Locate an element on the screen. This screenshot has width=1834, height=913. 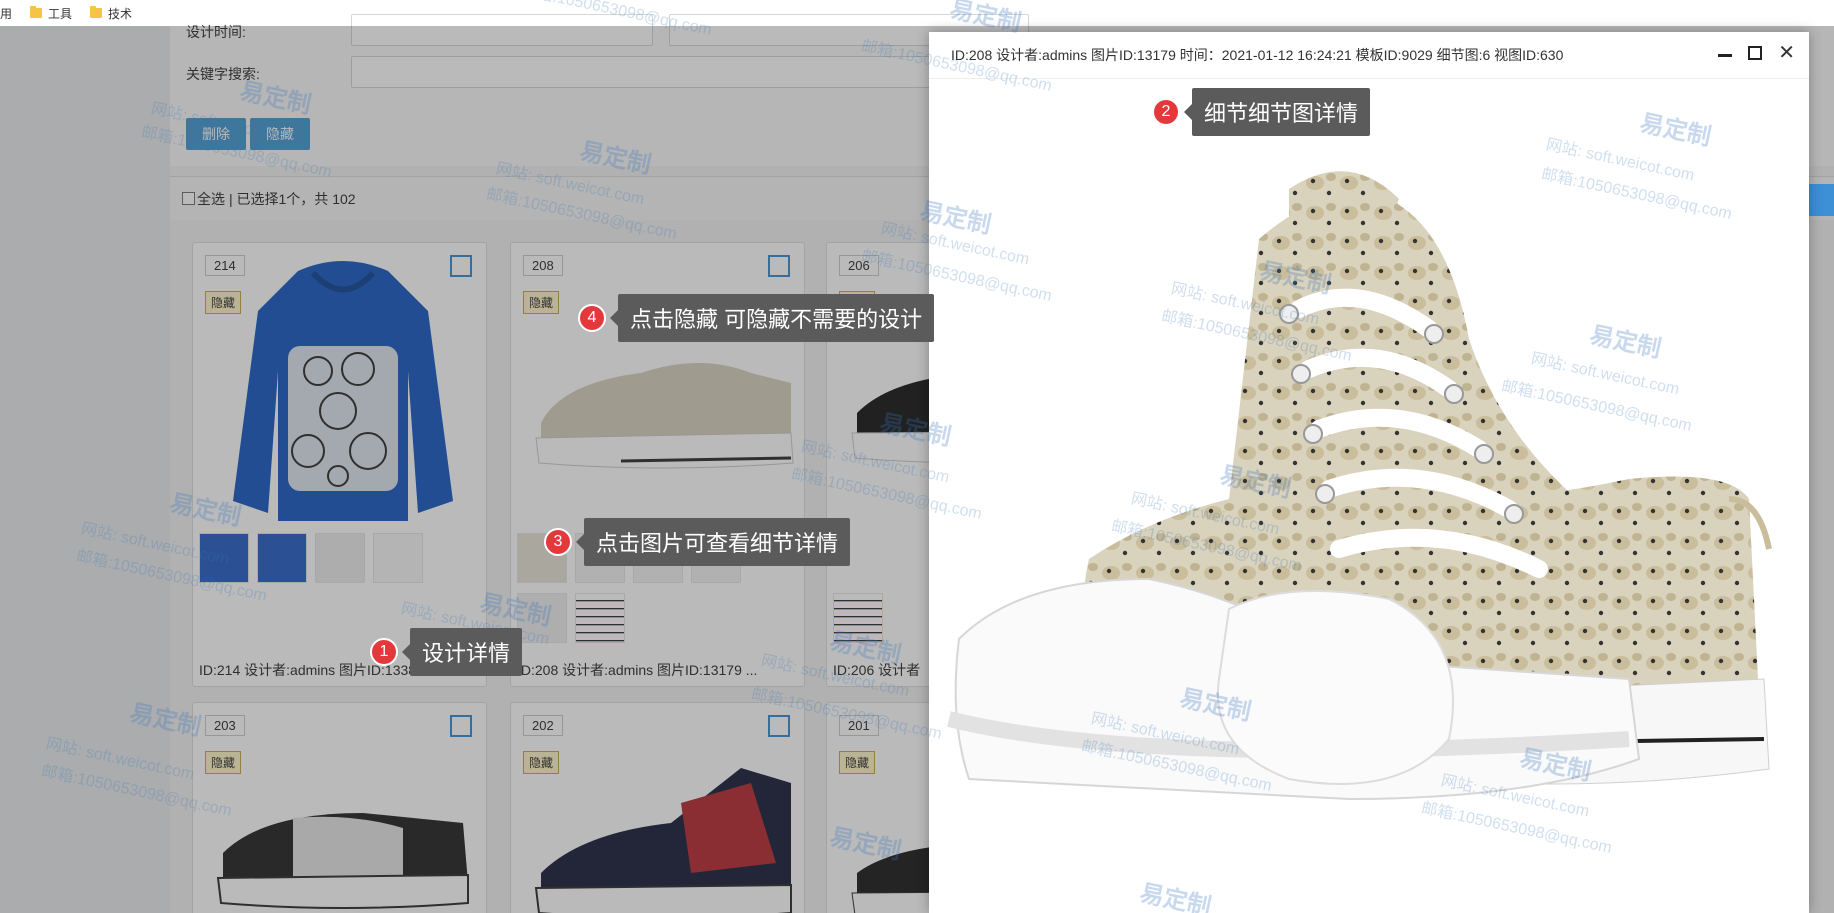
bookmark-label: 工具 is located at coordinates (60, 13).